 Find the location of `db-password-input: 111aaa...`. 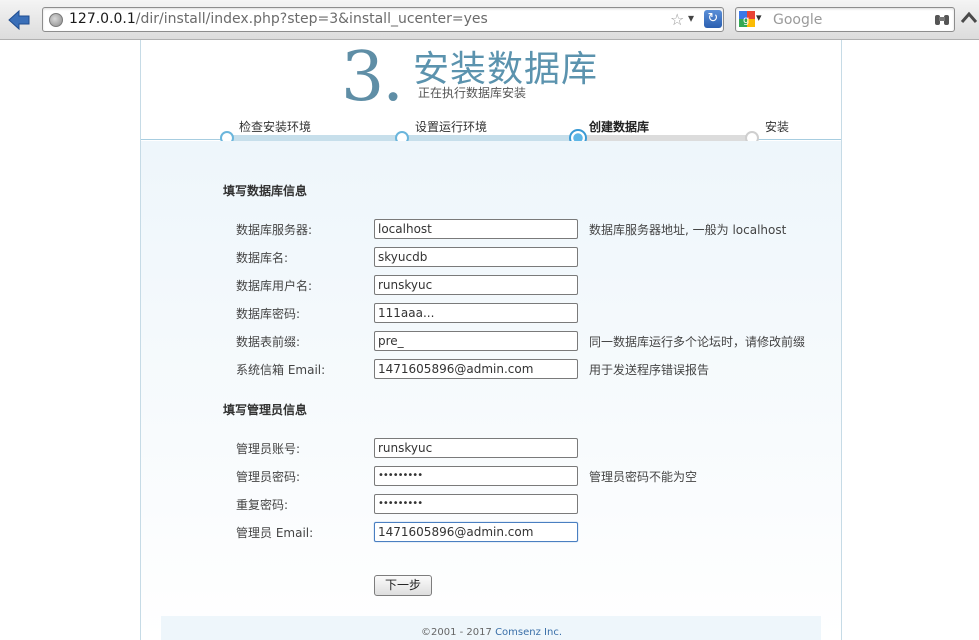

db-password-input: 111aaa... is located at coordinates (476, 313).